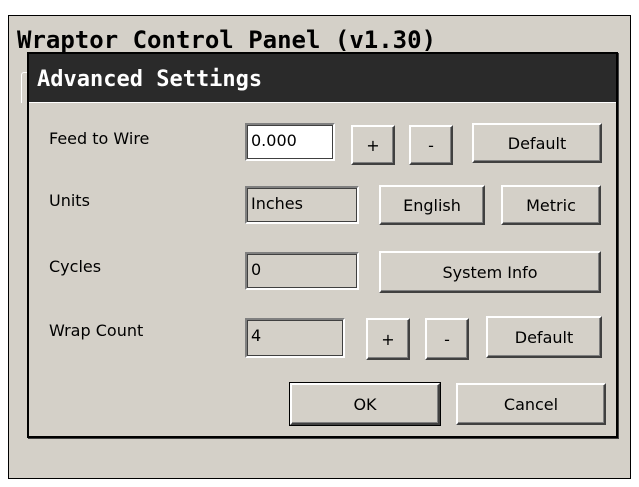 Image resolution: width=639 pixels, height=487 pixels. I want to click on cycles-display: 0, so click(302, 271).